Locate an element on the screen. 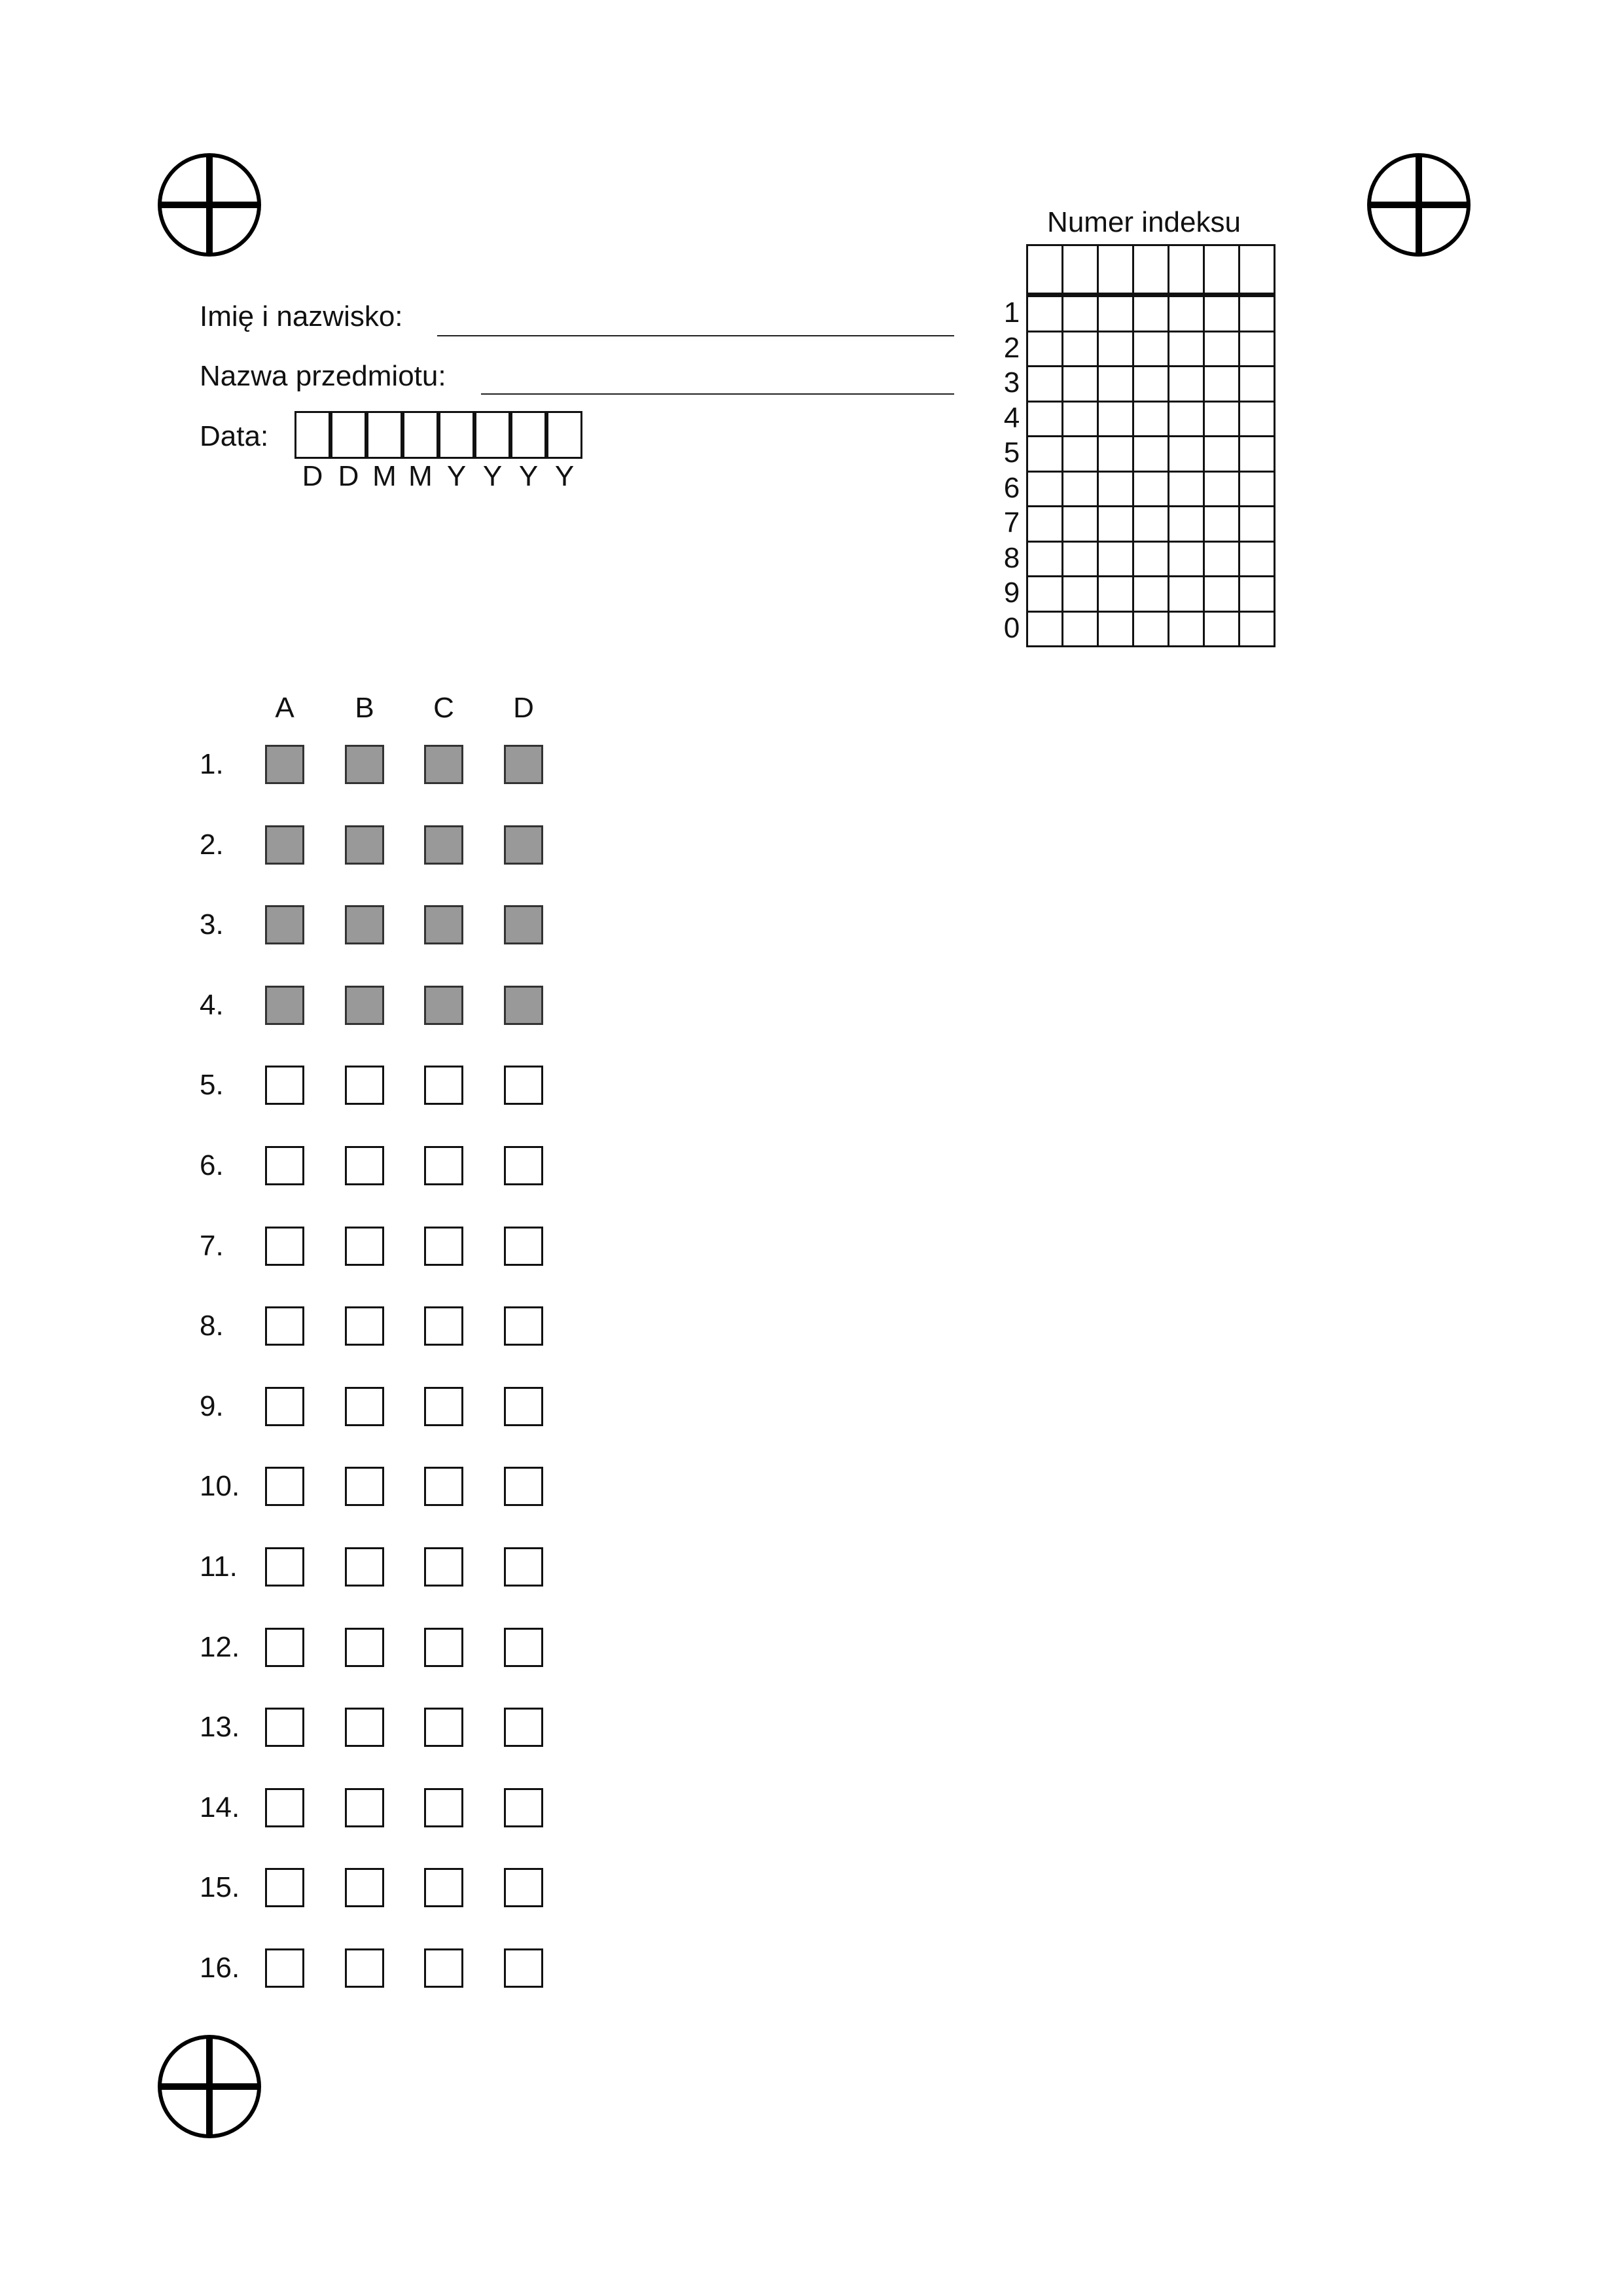 Image resolution: width=1623 pixels, height=2296 pixels. name-field is located at coordinates (696, 335).